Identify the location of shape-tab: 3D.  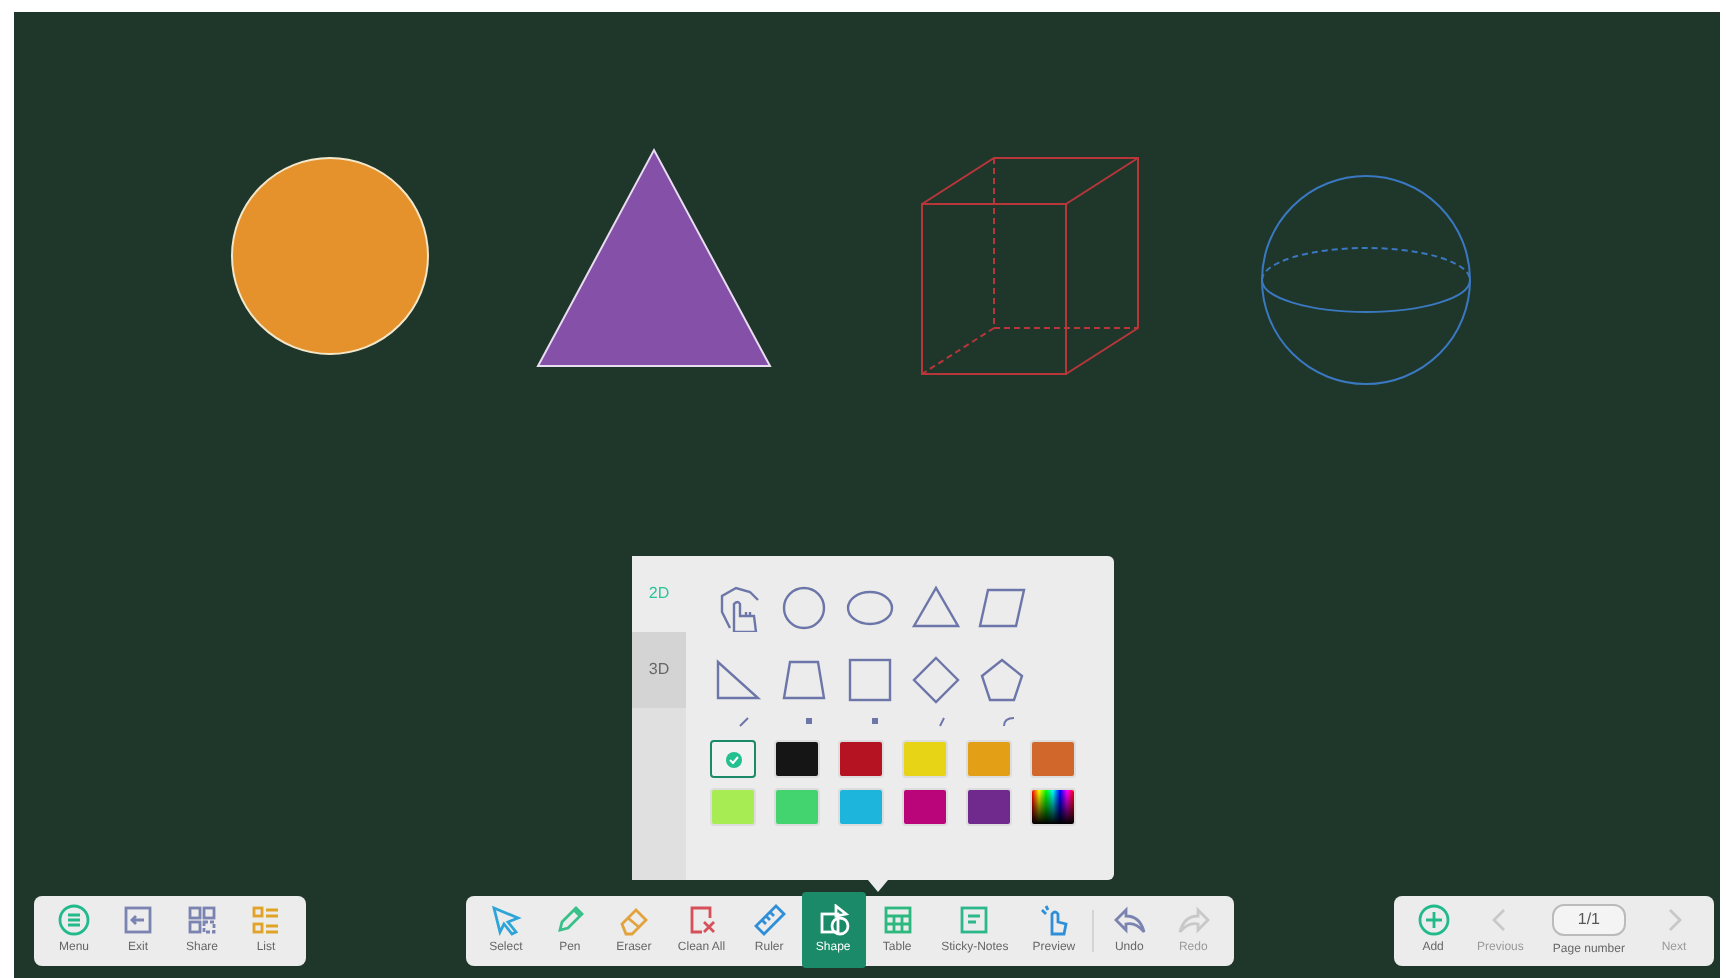
(659, 670).